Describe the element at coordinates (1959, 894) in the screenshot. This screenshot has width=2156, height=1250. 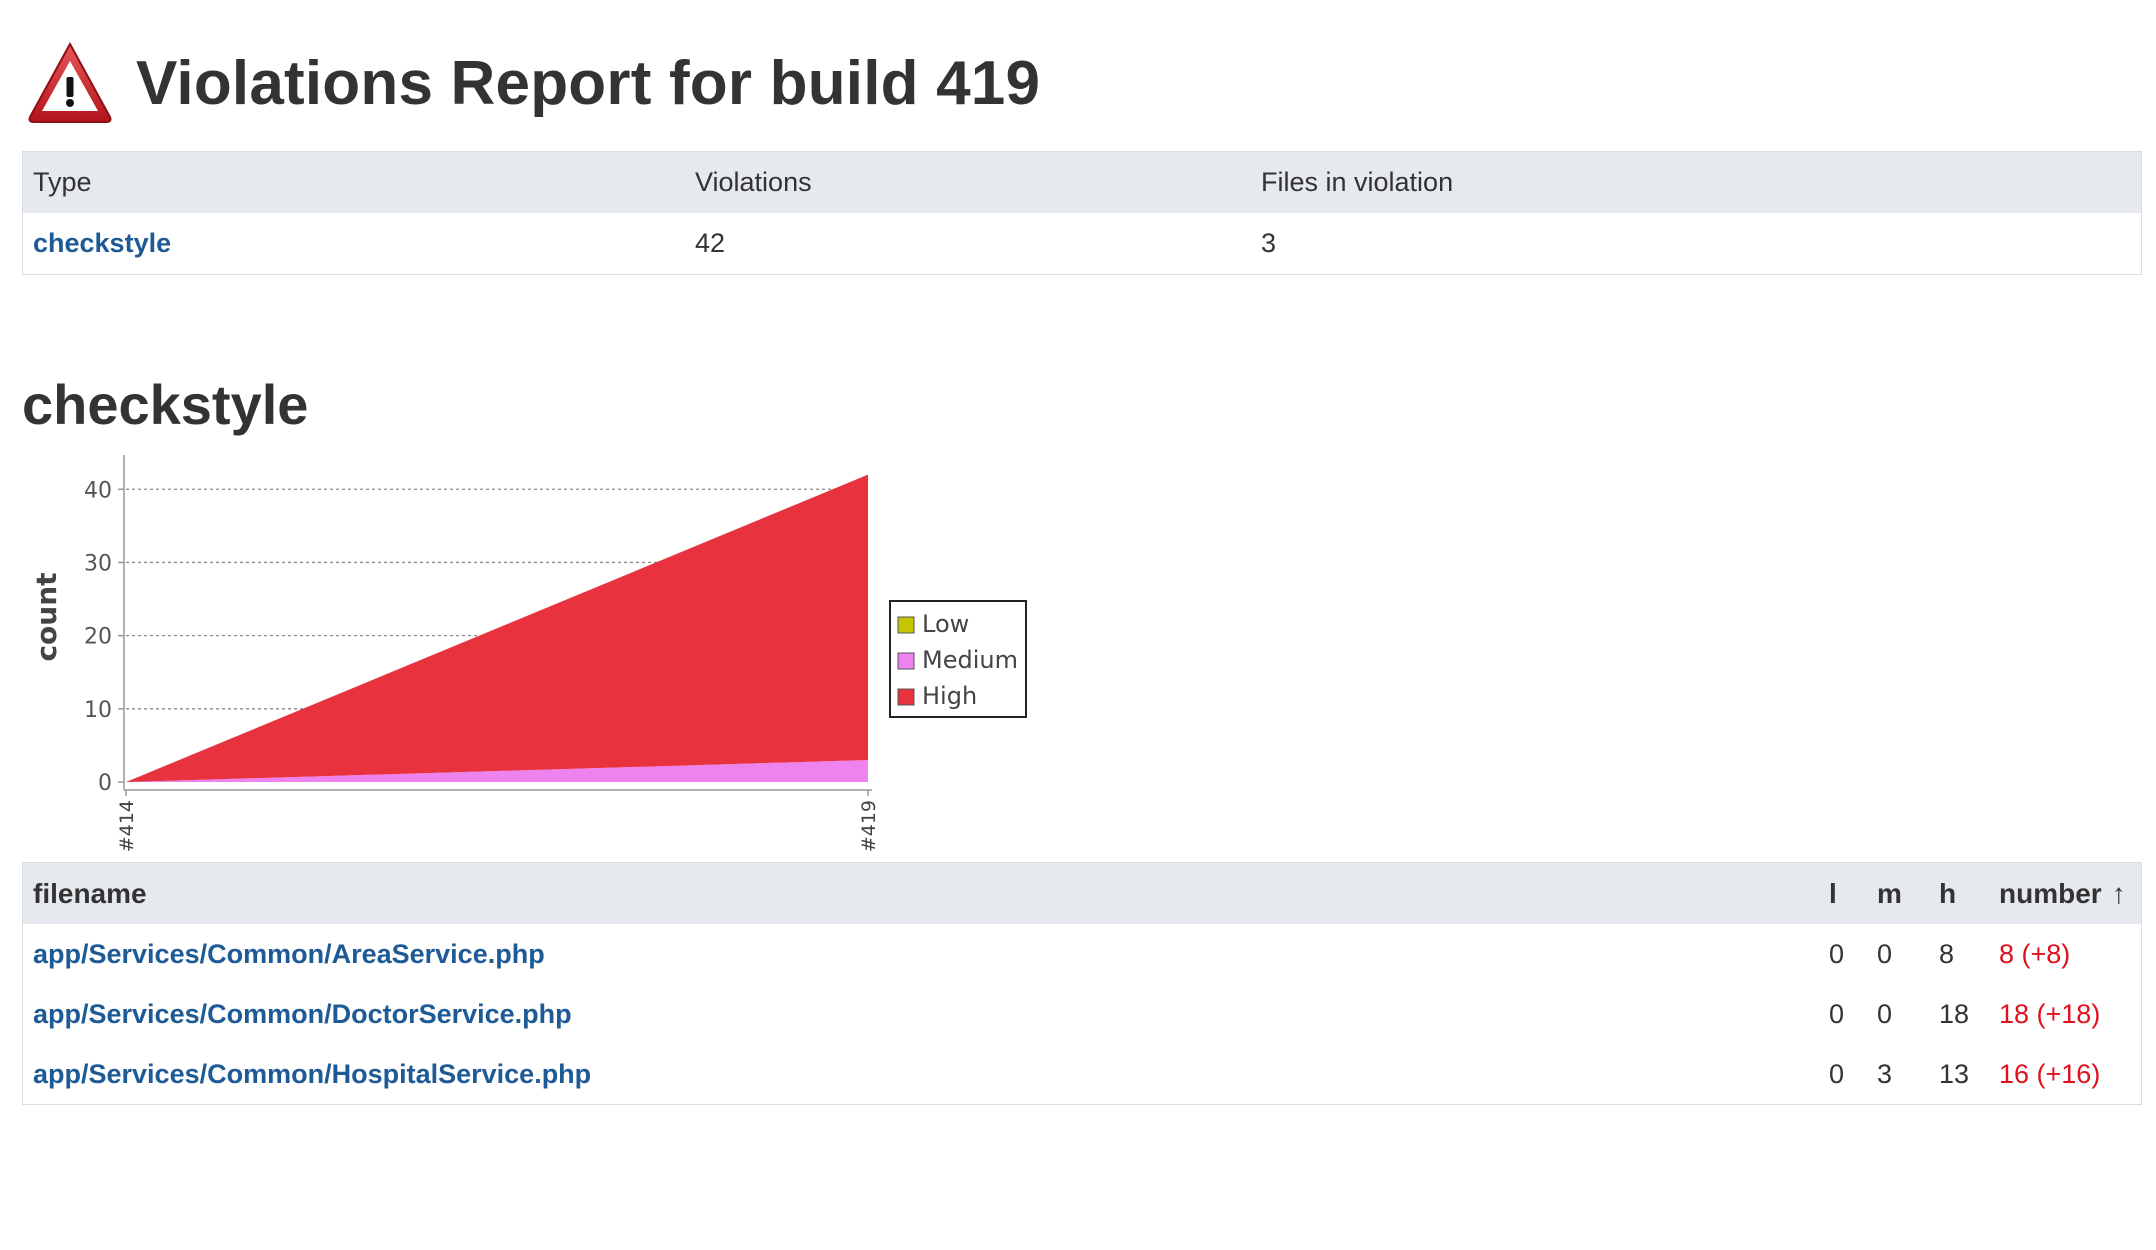
I see `col-high: h` at that location.